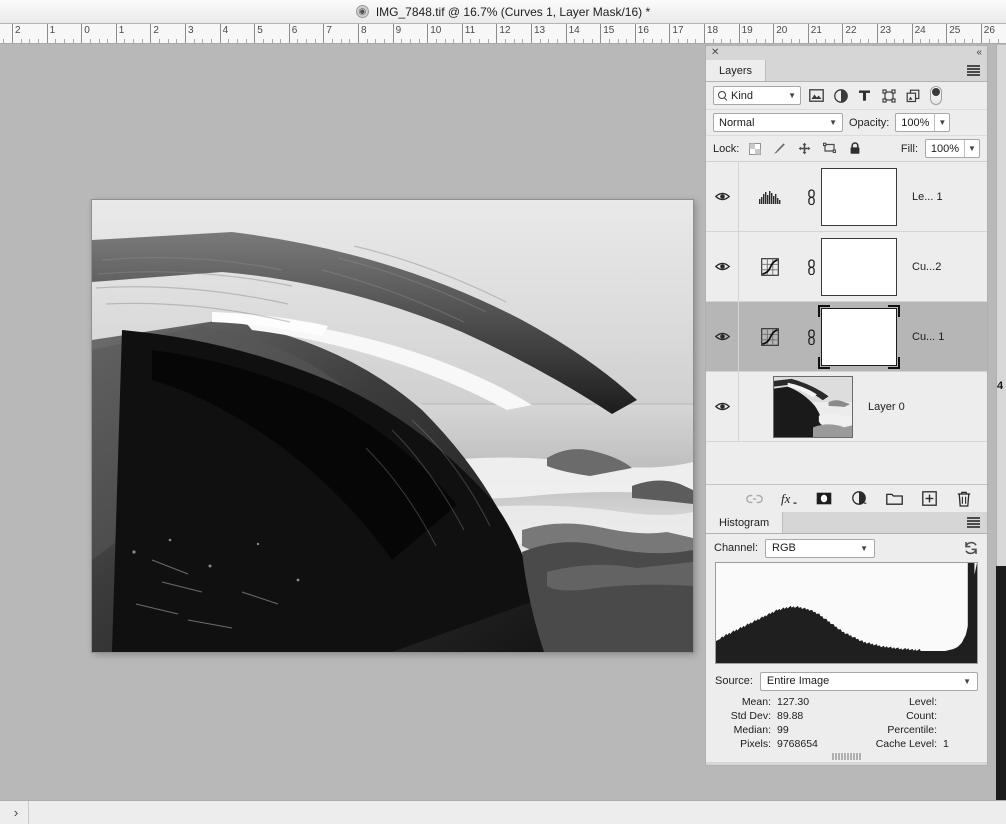 The image size is (1006, 824). What do you see at coordinates (964, 716) in the screenshot?
I see `count-value` at bounding box center [964, 716].